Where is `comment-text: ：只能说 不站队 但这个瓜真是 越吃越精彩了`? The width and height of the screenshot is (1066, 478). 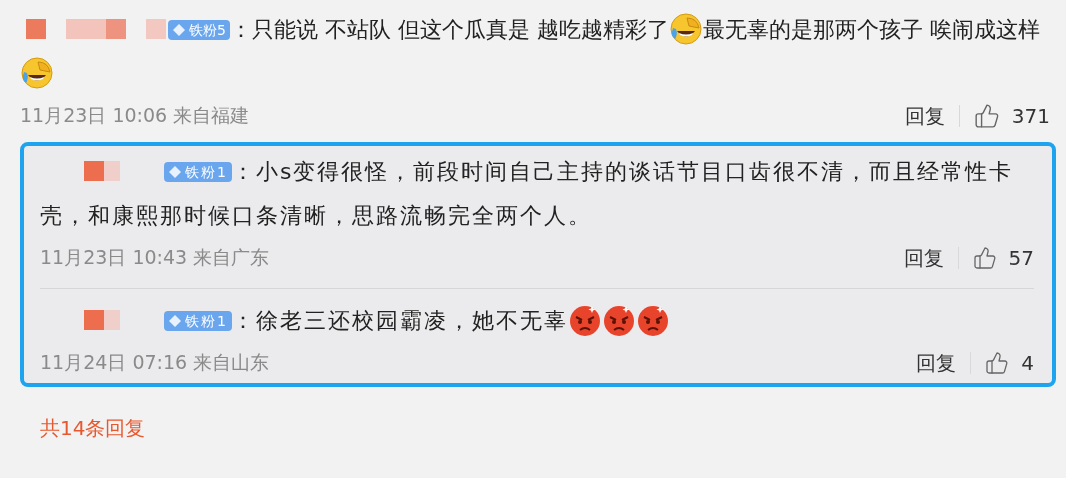 comment-text: ：只能说 不站队 但这个瓜真是 越吃越精彩了 is located at coordinates (449, 29).